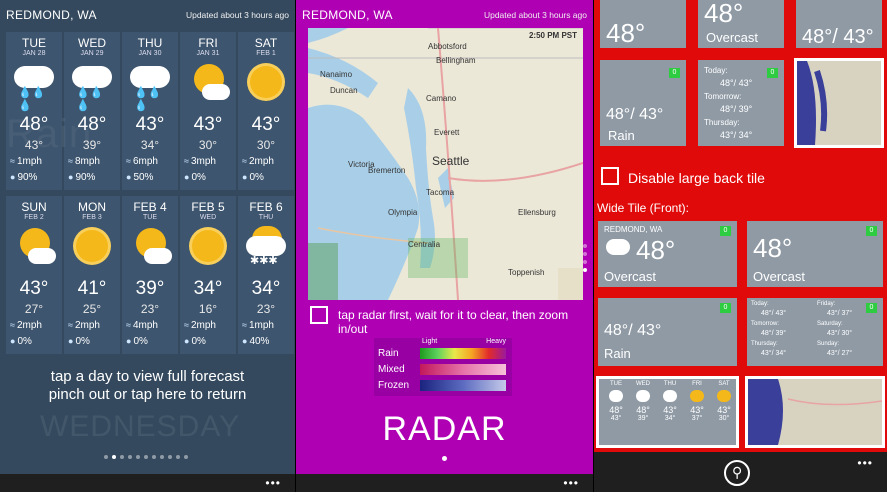 This screenshot has width=887, height=492. I want to click on legend-heavy: Heavy, so click(496, 341).